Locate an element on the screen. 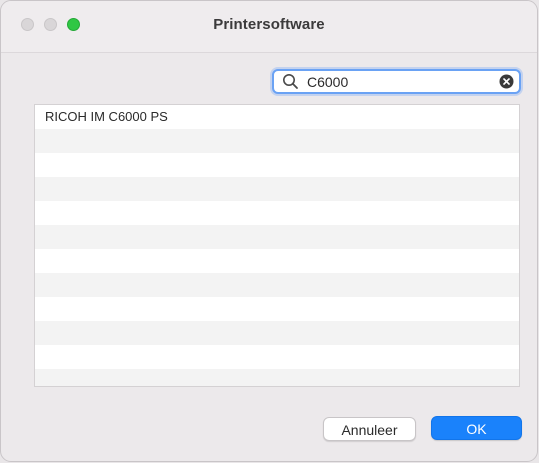 Image resolution: width=539 pixels, height=463 pixels. window-title: Printersoftware is located at coordinates (269, 24).